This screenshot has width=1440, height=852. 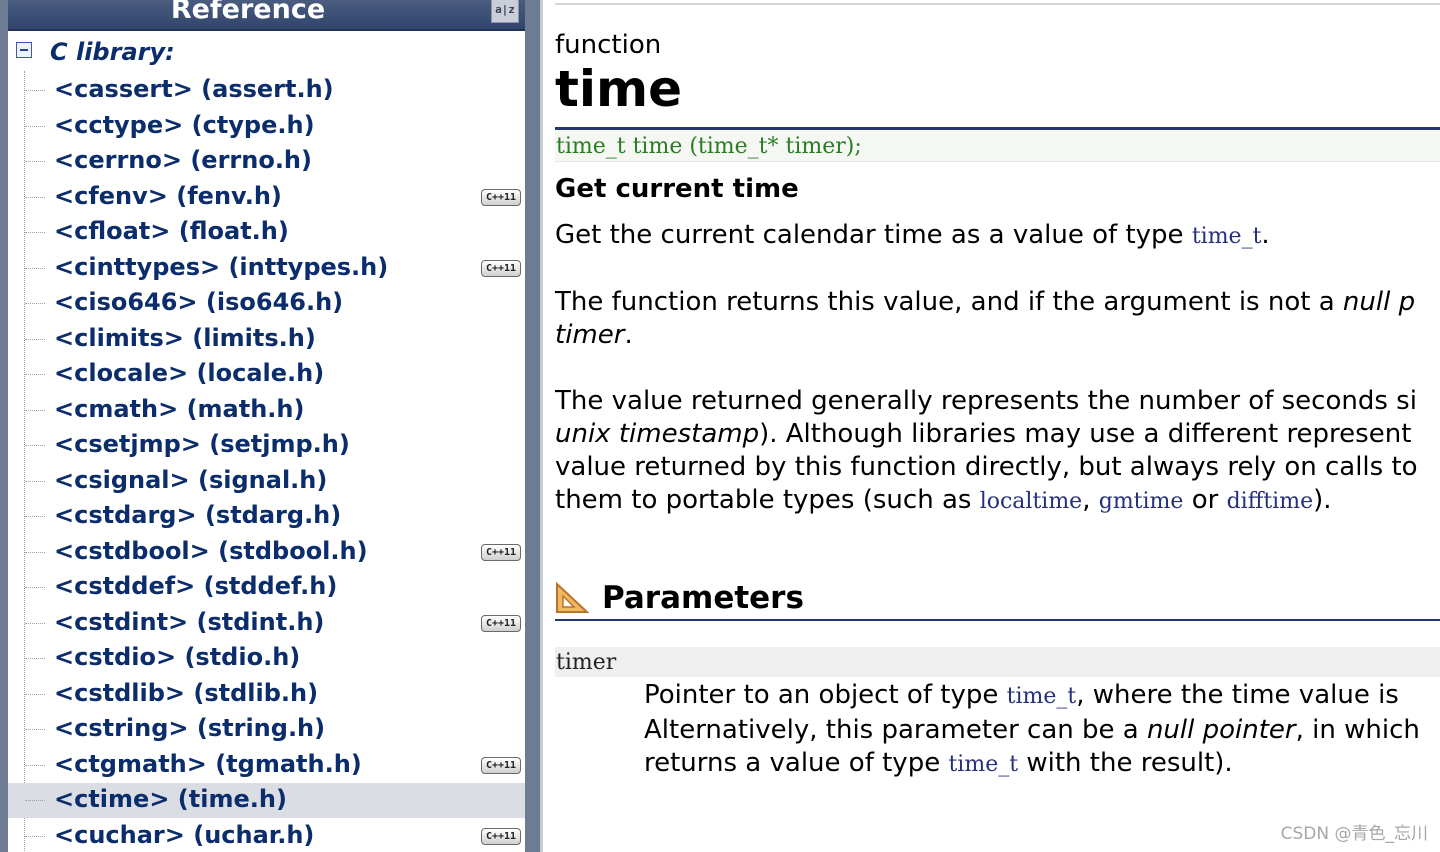 What do you see at coordinates (211, 551) in the screenshot?
I see `sidebar-item-label: <cstdbool> (stdbool.h)` at bounding box center [211, 551].